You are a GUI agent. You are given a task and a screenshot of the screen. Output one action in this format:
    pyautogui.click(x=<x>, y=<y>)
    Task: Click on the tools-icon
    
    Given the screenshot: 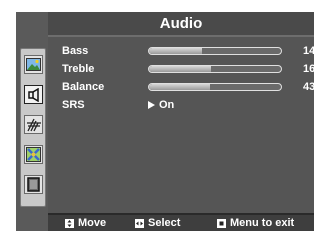 What is the action you would take?
    pyautogui.click(x=33, y=154)
    